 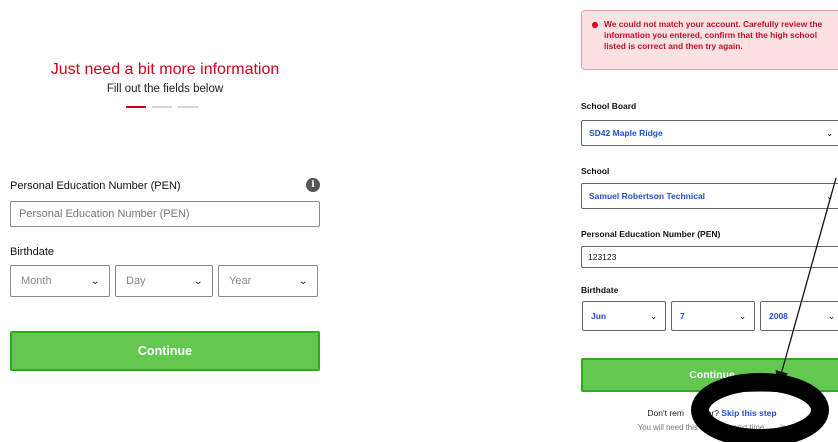 What do you see at coordinates (709, 133) in the screenshot?
I see `school-board-select: SD42 Maple Ridge ⌄` at bounding box center [709, 133].